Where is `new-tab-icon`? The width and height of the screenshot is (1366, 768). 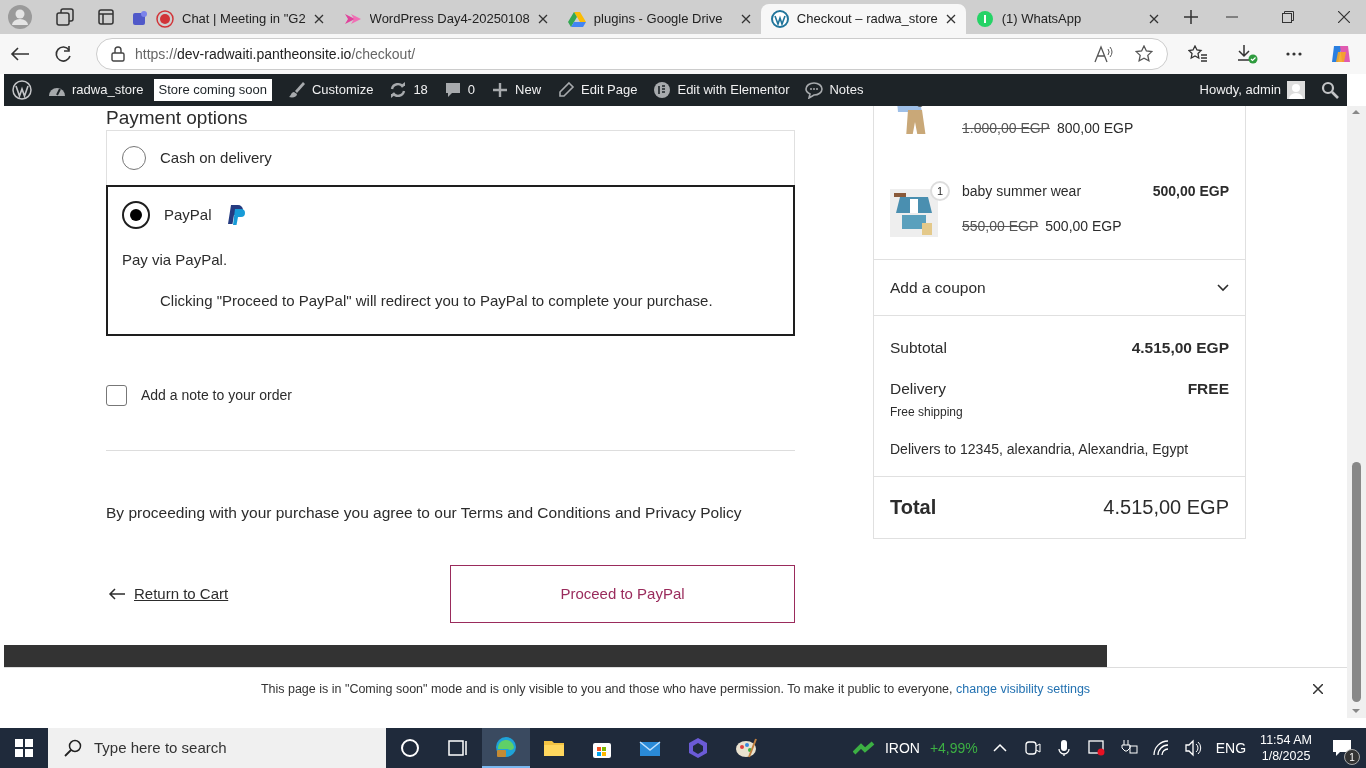 new-tab-icon is located at coordinates (1190, 17).